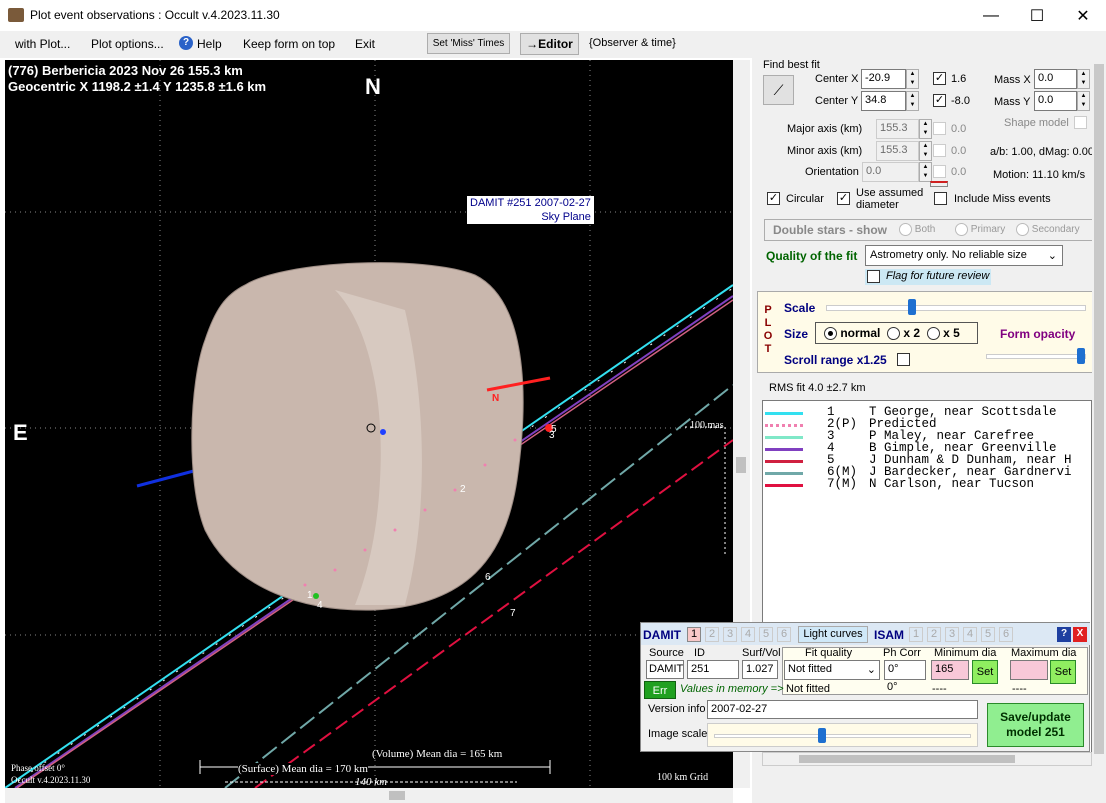 The height and width of the screenshot is (803, 1106). I want to click on damit-tab-5: 5, so click(766, 634).